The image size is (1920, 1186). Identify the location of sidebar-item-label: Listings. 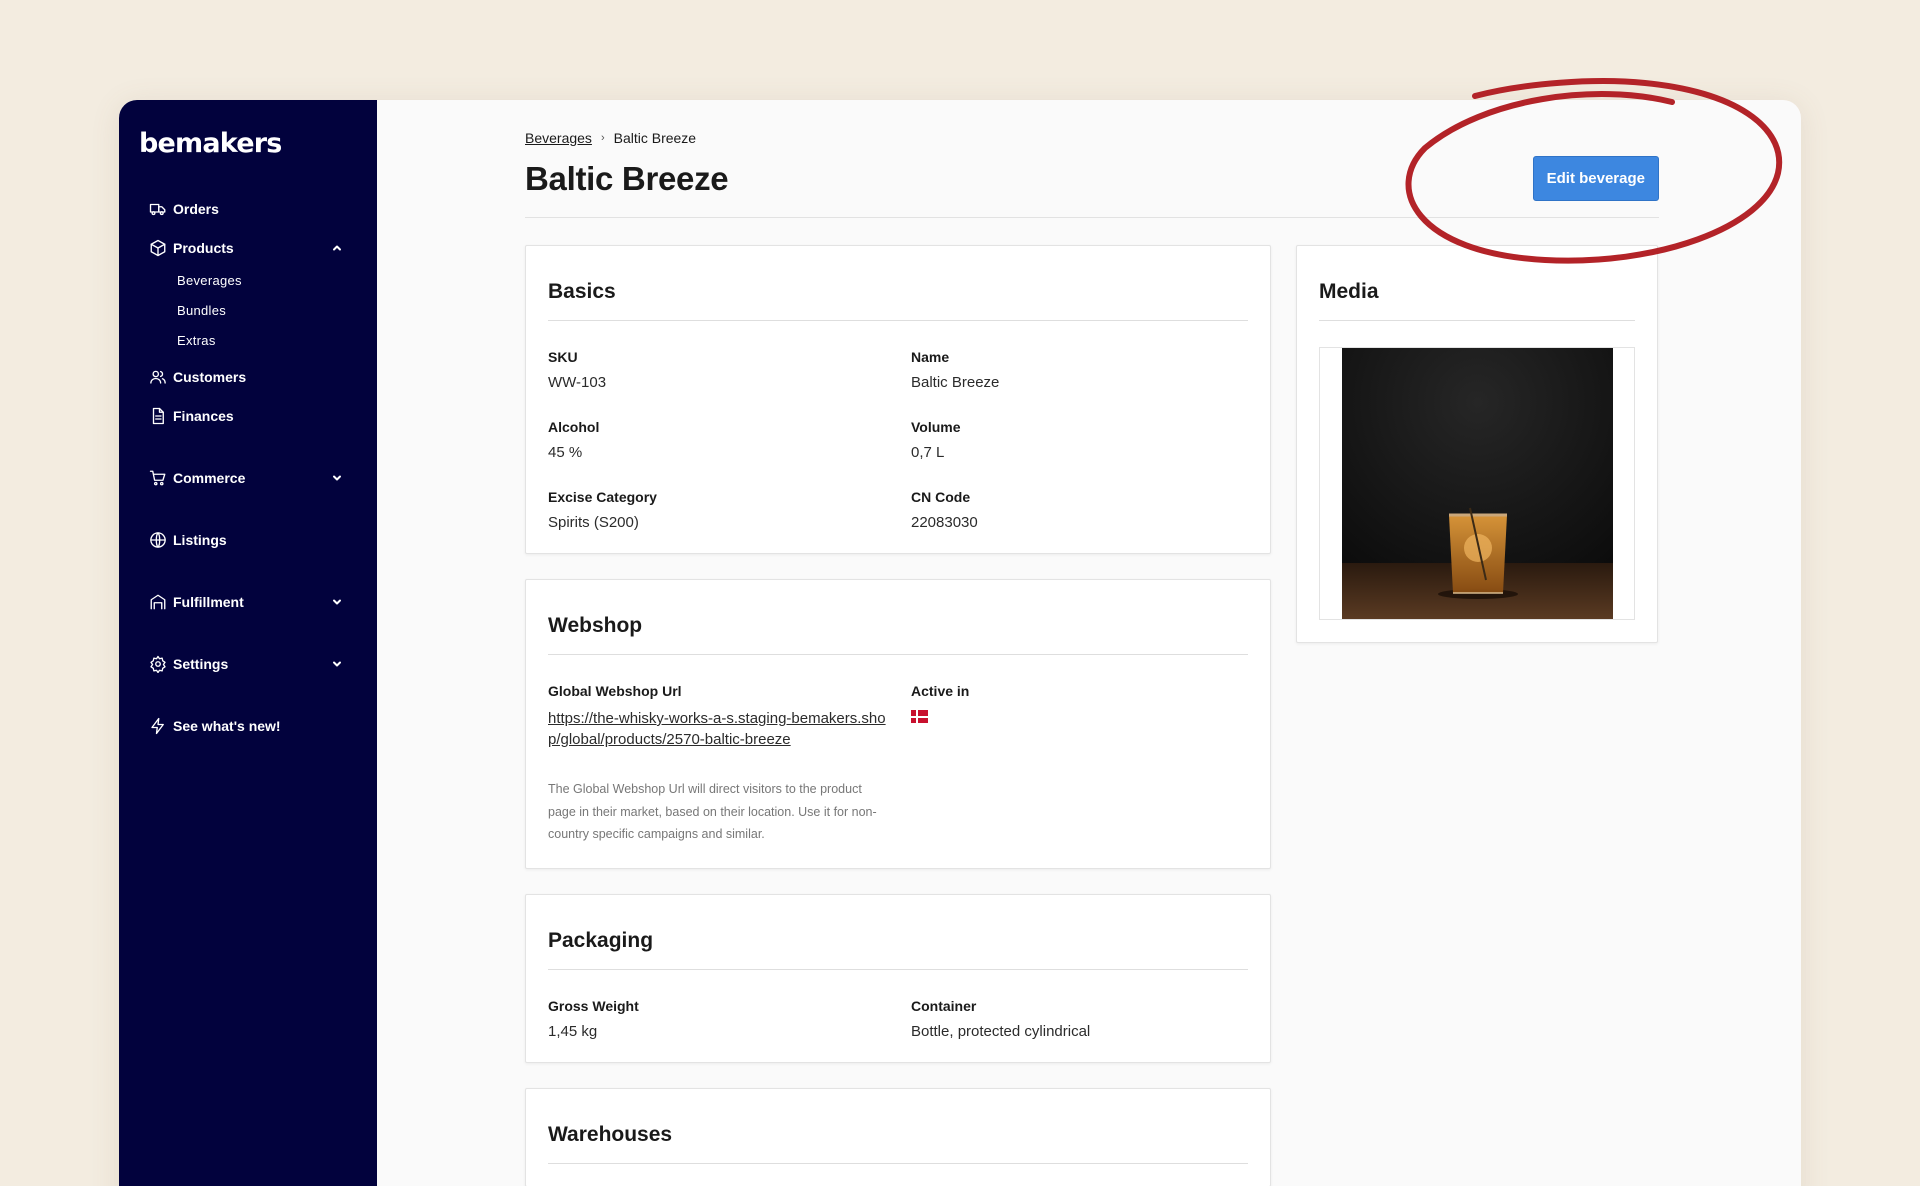
(200, 539).